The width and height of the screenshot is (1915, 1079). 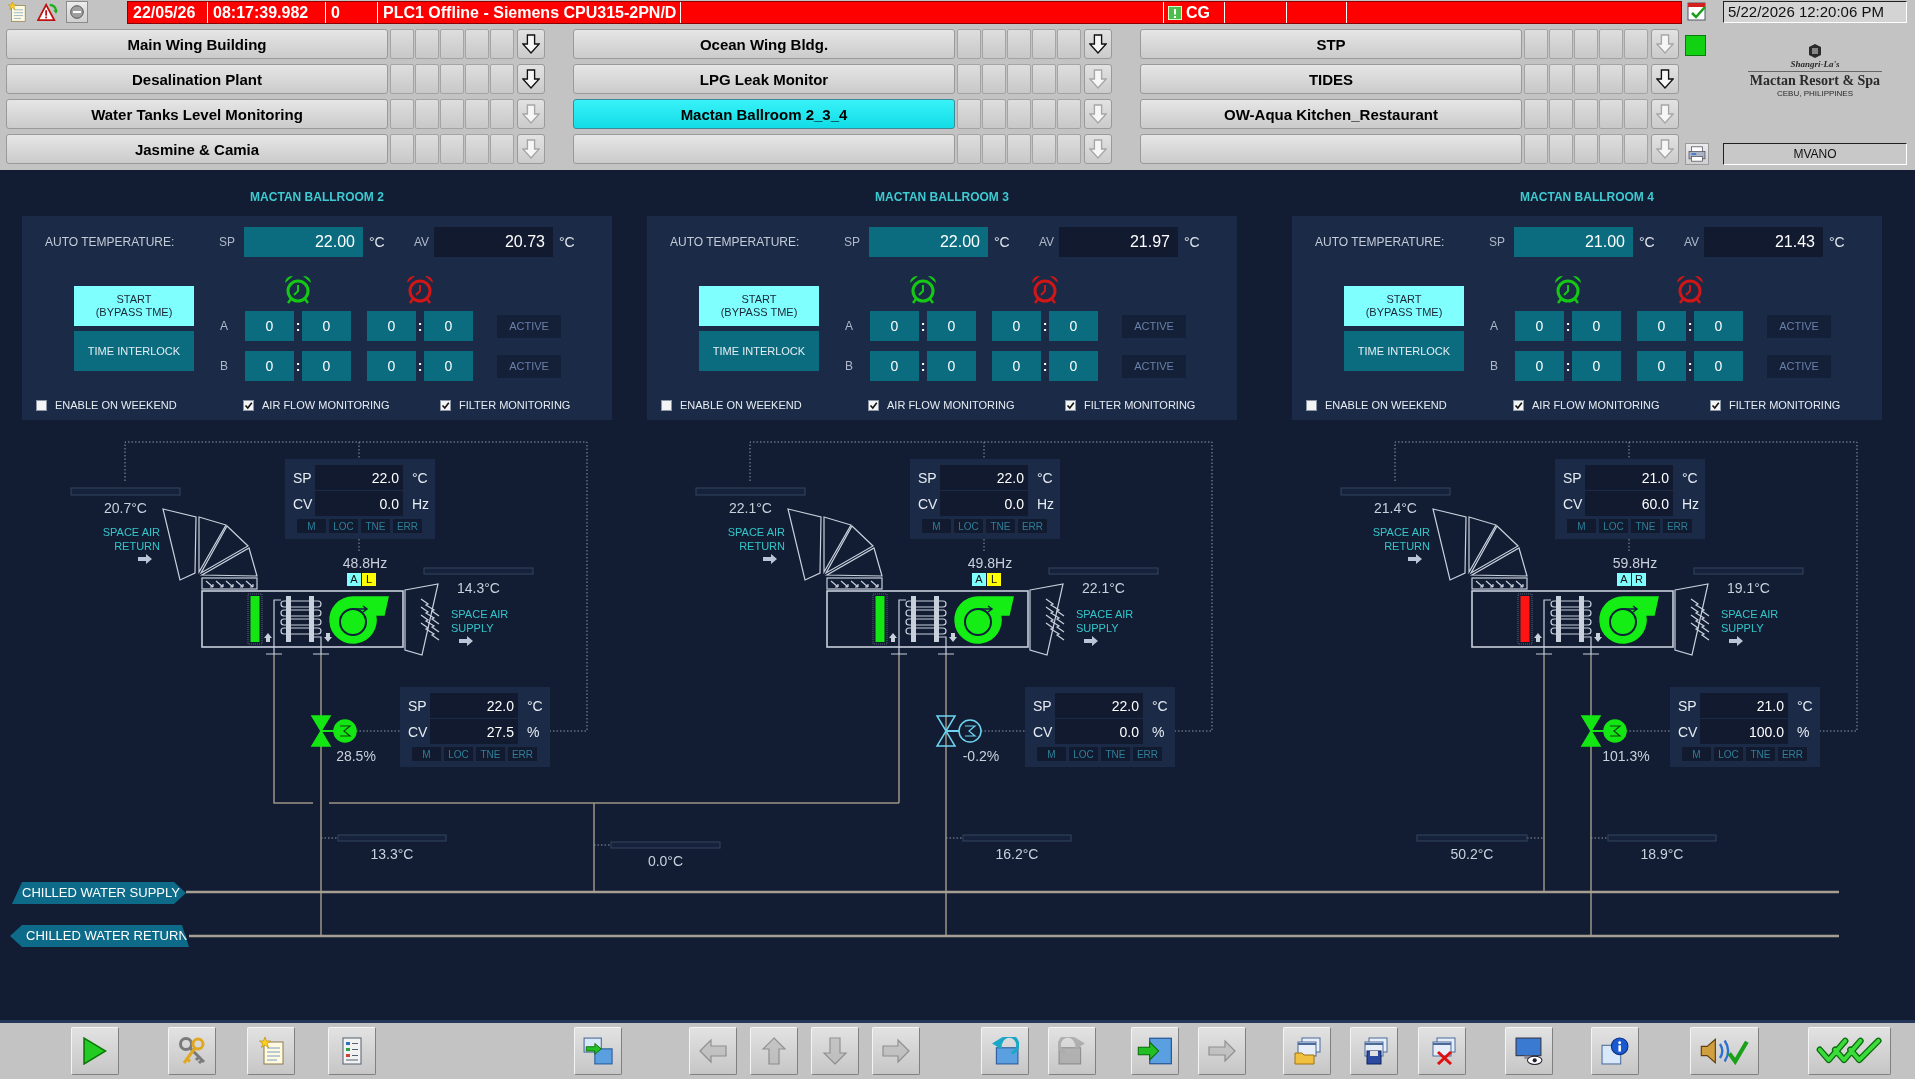 What do you see at coordinates (197, 149) in the screenshot?
I see `screen-button: Jasmine & Camia` at bounding box center [197, 149].